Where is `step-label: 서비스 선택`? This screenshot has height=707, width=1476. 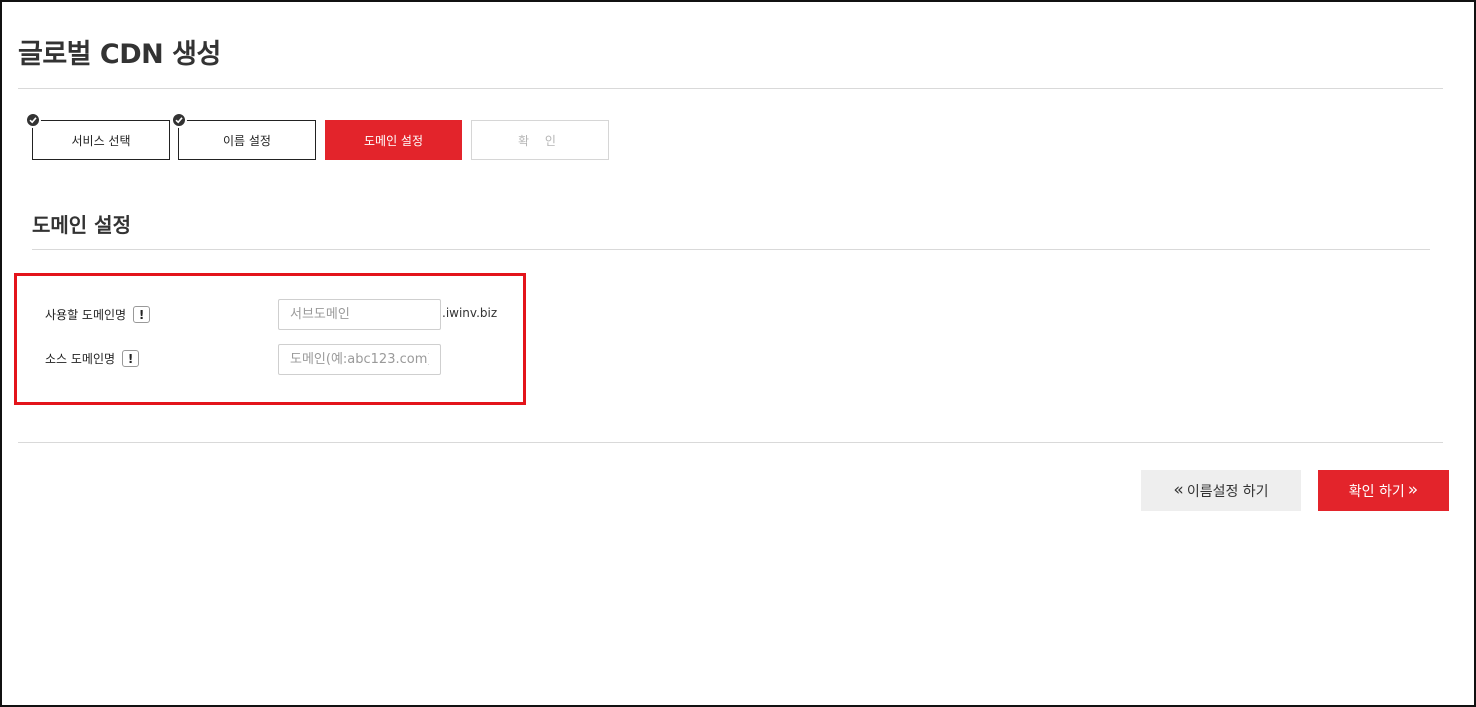
step-label: 서비스 선택 is located at coordinates (101, 140).